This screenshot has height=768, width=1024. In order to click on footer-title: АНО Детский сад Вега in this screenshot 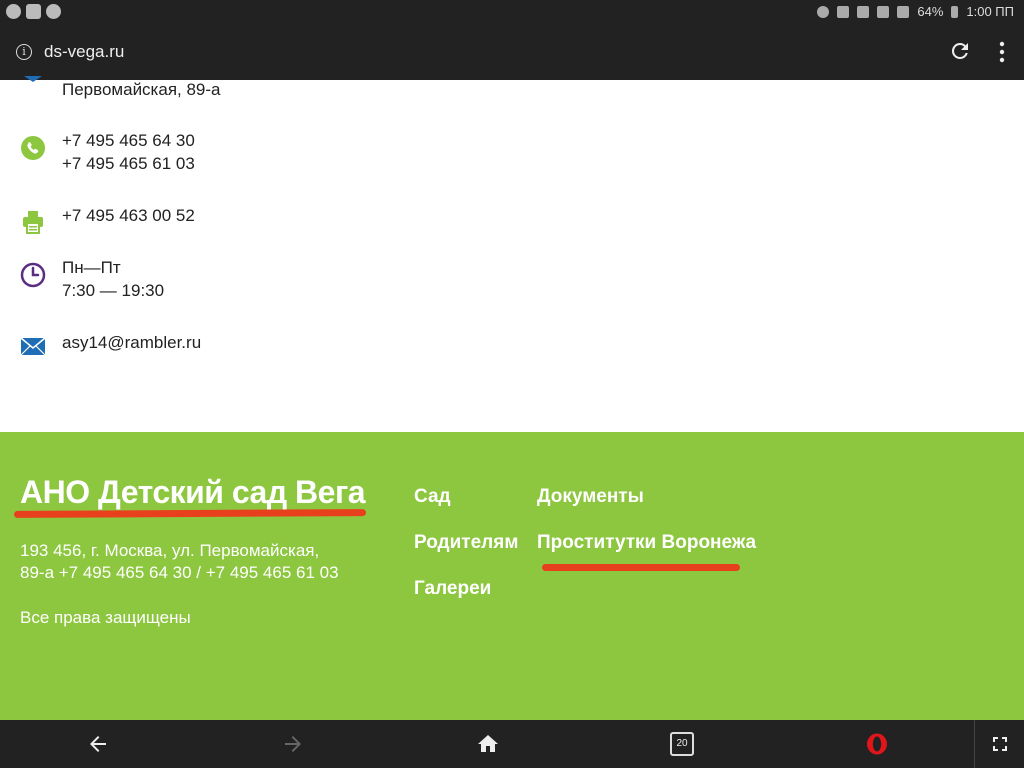, I will do `click(193, 492)`.